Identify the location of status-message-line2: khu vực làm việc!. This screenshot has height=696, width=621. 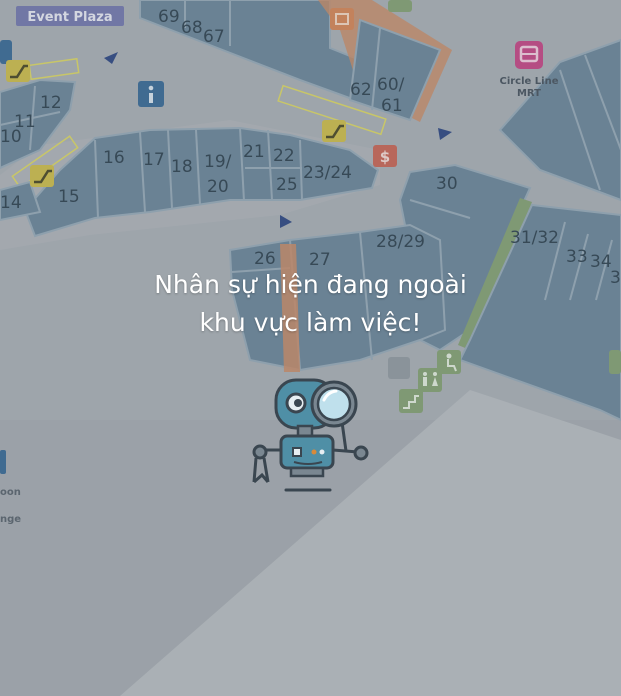
(310, 322).